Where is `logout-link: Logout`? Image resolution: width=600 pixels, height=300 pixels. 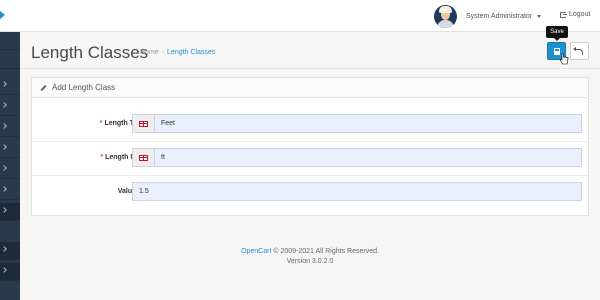
logout-link: Logout is located at coordinates (575, 14).